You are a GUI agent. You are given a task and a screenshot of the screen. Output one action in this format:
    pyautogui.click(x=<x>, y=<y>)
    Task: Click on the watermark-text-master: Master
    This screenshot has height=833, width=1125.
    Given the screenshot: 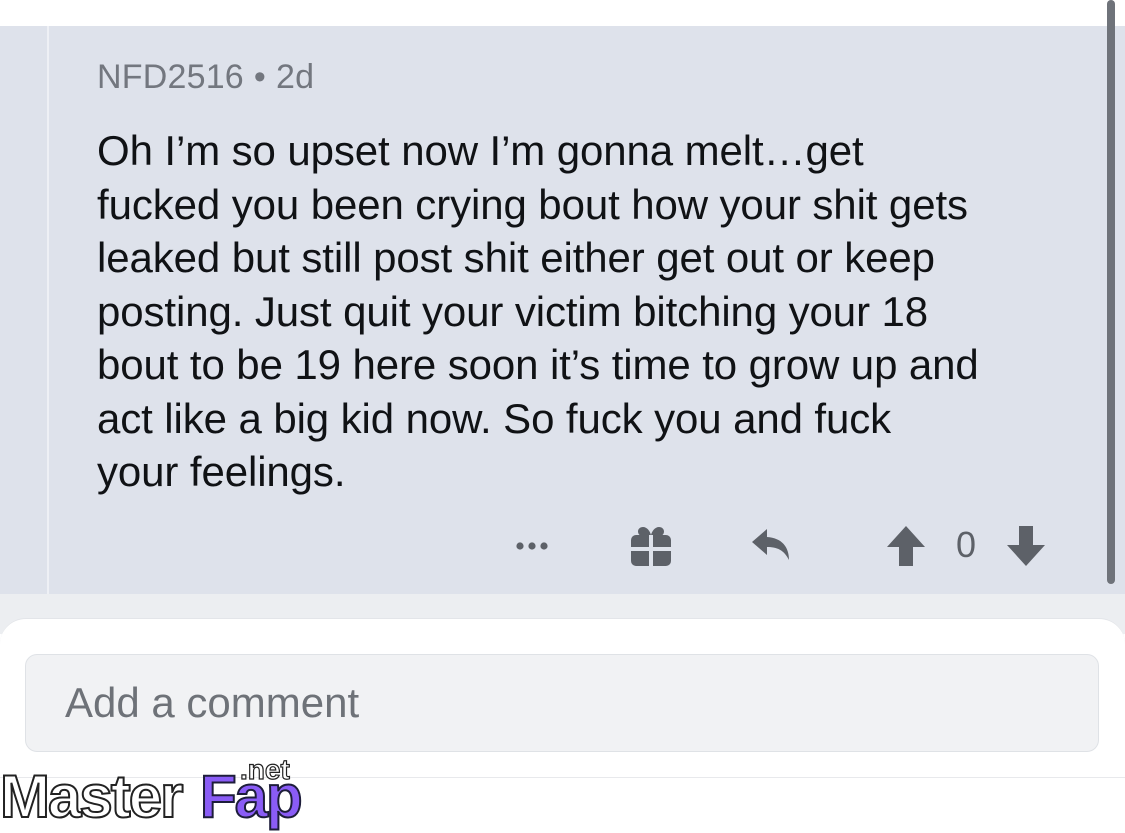 What is the action you would take?
    pyautogui.click(x=92, y=796)
    